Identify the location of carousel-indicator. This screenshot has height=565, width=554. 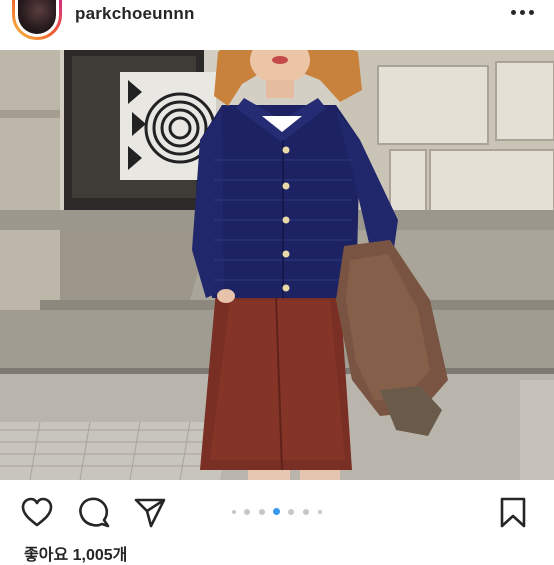
(280, 512).